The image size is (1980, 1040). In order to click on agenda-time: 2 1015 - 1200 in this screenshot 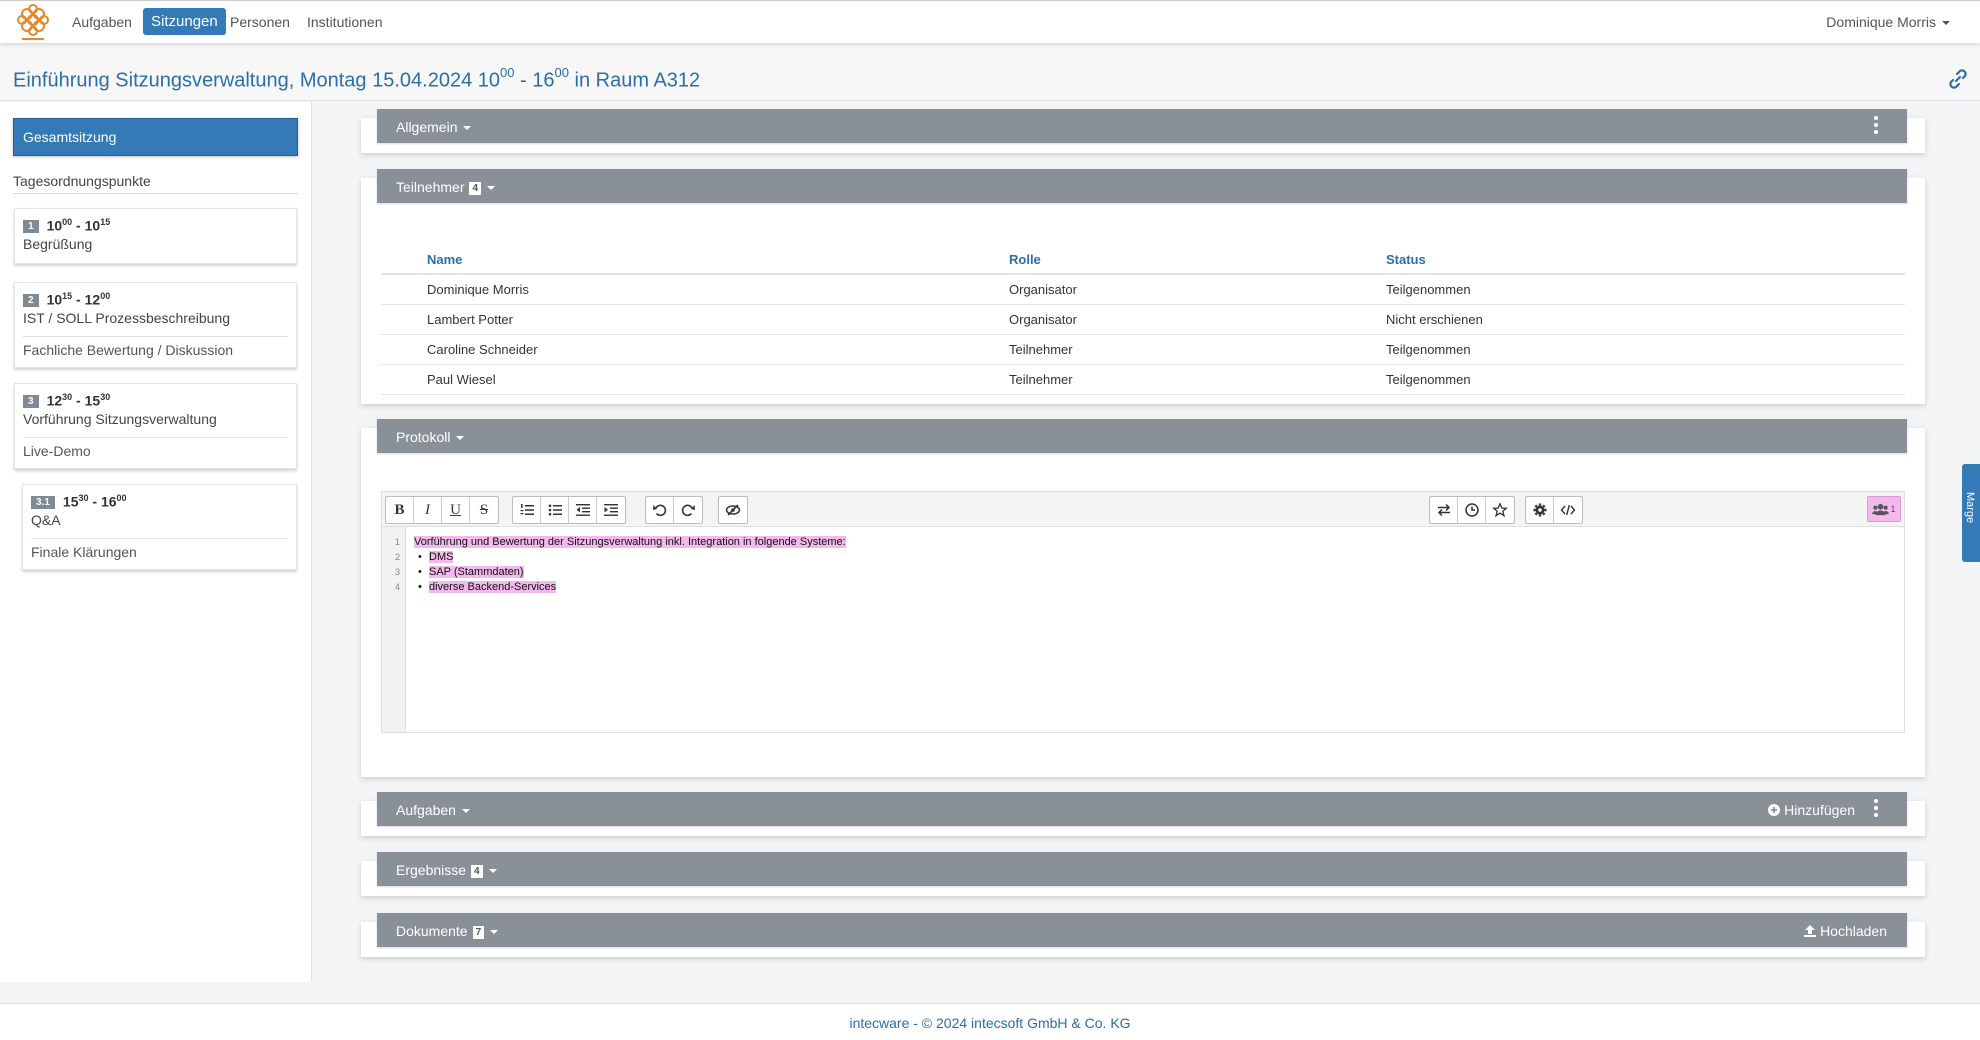, I will do `click(155, 299)`.